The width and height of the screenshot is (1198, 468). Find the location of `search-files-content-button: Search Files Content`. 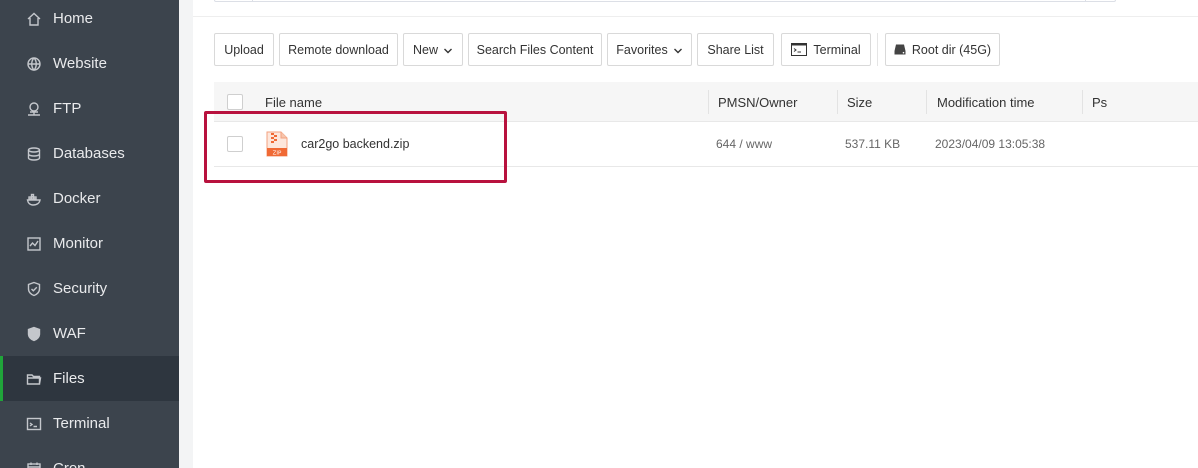

search-files-content-button: Search Files Content is located at coordinates (535, 49).